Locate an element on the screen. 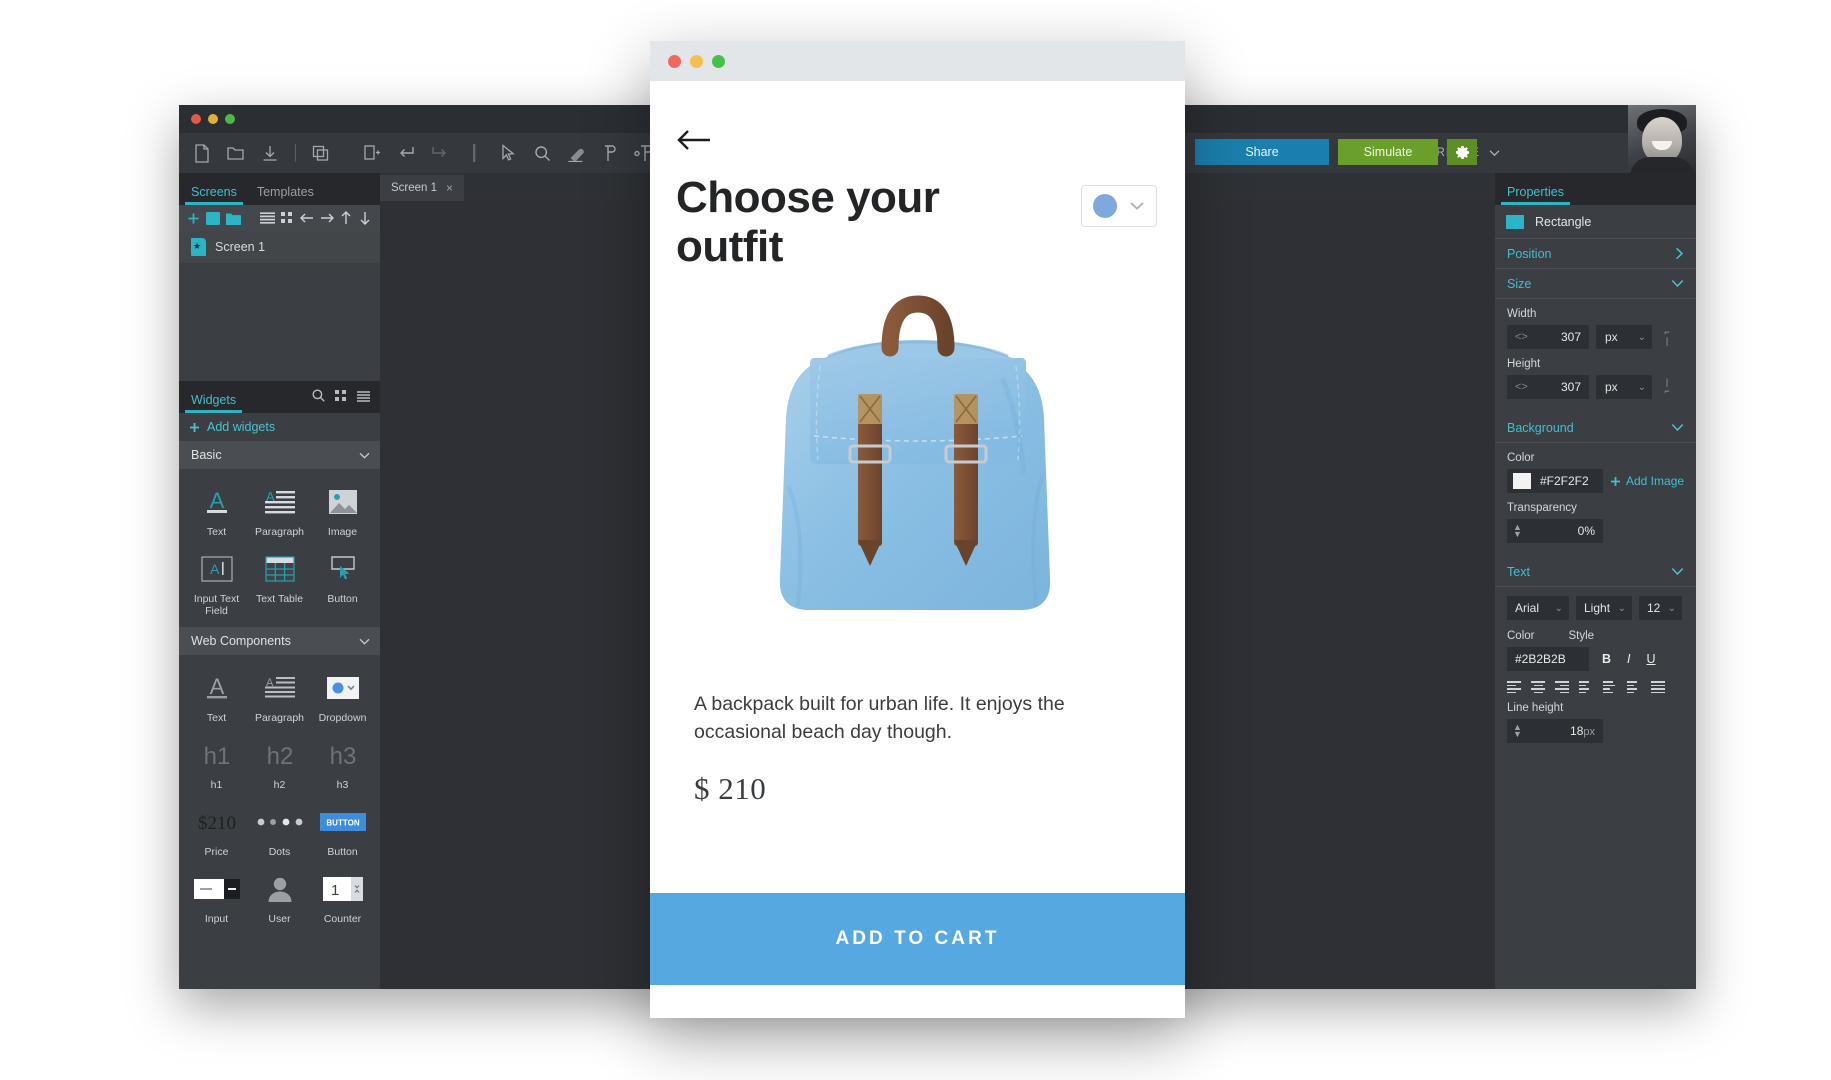 The width and height of the screenshot is (1831, 1080). link-size-toggle: ⌐ | is located at coordinates (1667, 337).